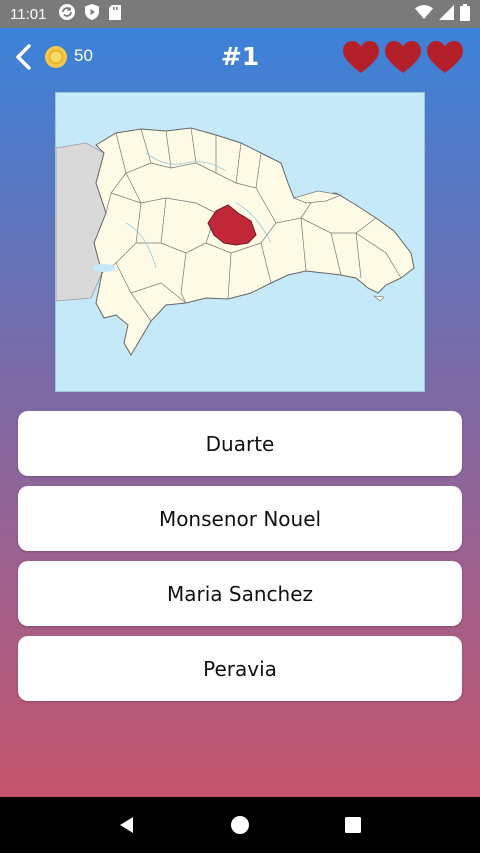 The image size is (480, 853). I want to click on cellular-icon, so click(446, 14).